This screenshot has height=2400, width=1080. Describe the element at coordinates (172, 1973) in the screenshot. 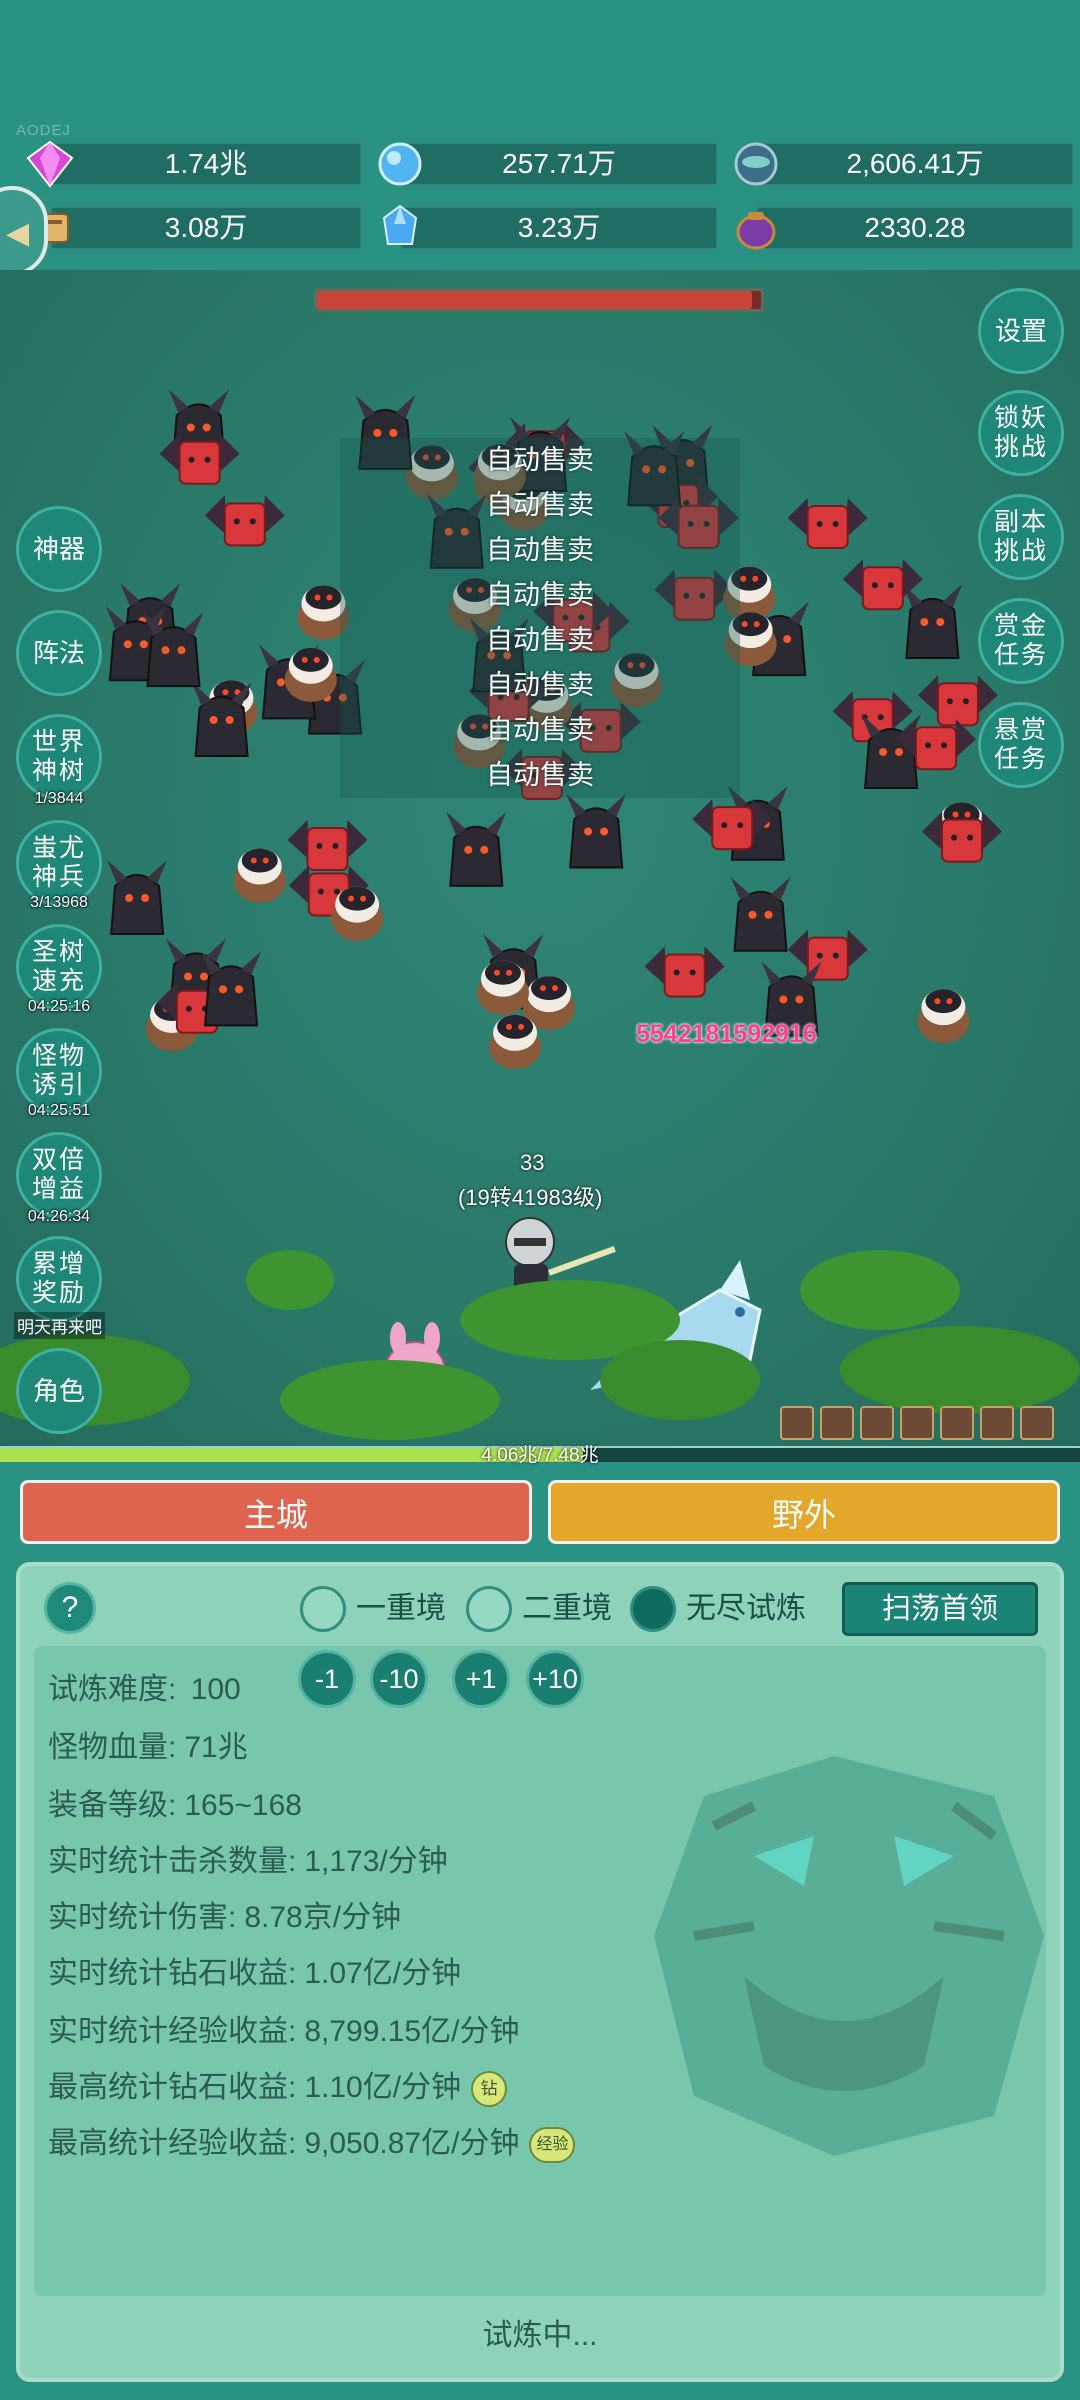

I see `stat-label: 实时统计钻石收益:` at that location.